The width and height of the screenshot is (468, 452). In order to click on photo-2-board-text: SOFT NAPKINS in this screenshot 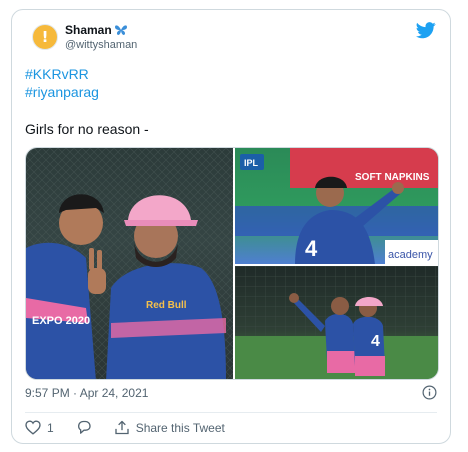, I will do `click(392, 177)`.